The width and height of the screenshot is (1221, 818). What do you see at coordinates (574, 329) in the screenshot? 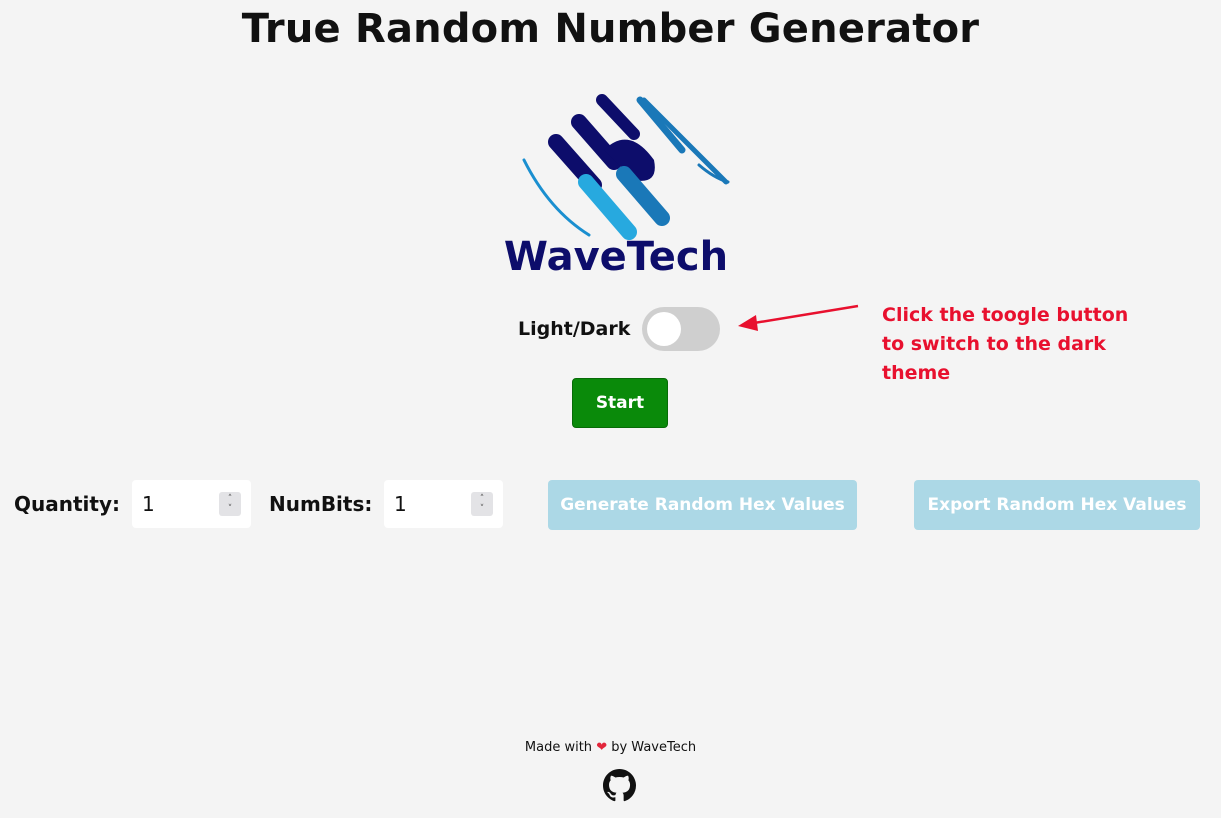
I see `theme-toggle-label: Light/Dark` at bounding box center [574, 329].